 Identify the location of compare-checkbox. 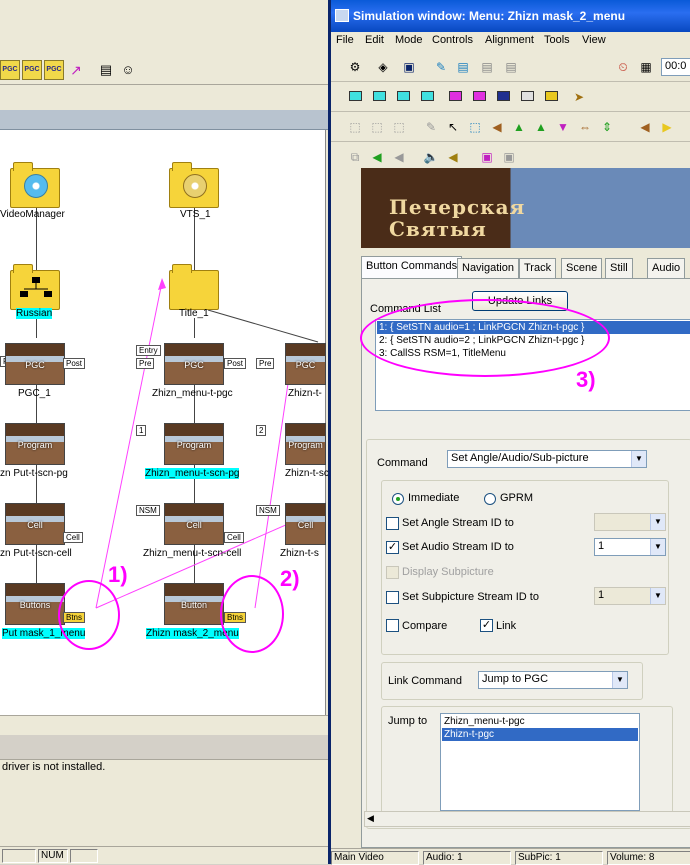
(392, 625).